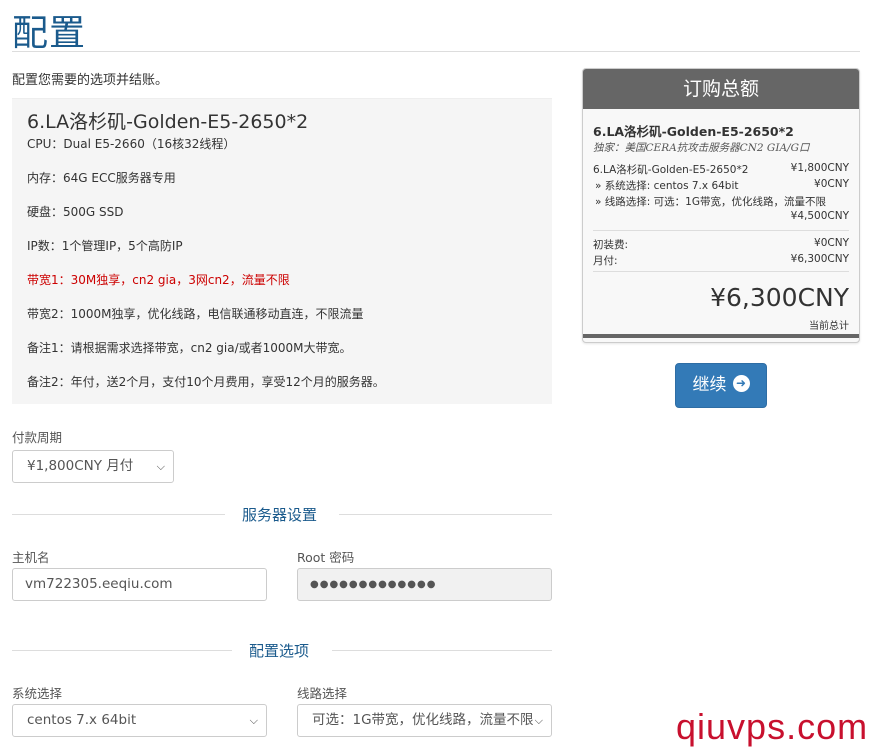 The image size is (881, 753). I want to click on summary-total-label: 当前总计, so click(829, 326).